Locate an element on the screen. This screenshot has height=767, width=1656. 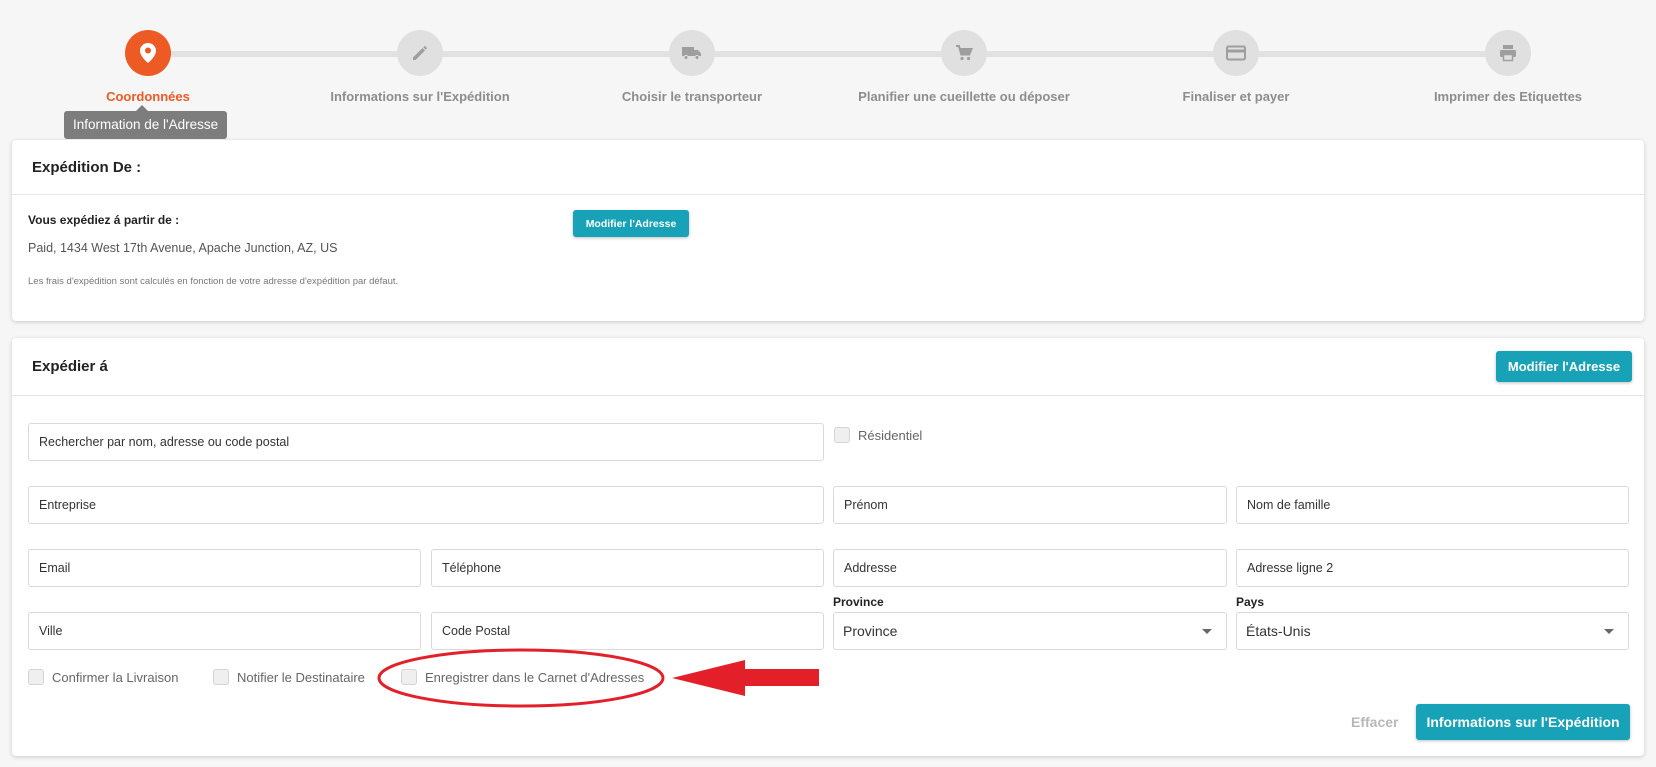
save-address-book-label: Enregistrer dans le Carnet d'Adresses is located at coordinates (535, 677).